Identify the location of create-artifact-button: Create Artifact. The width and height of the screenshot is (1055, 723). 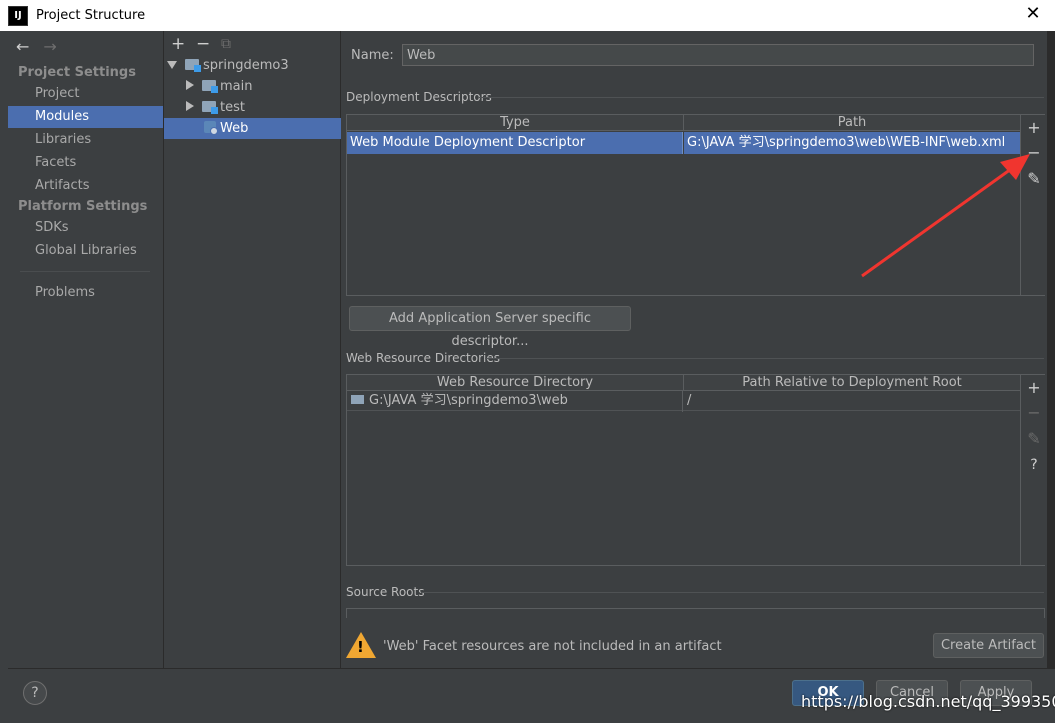
(988, 645).